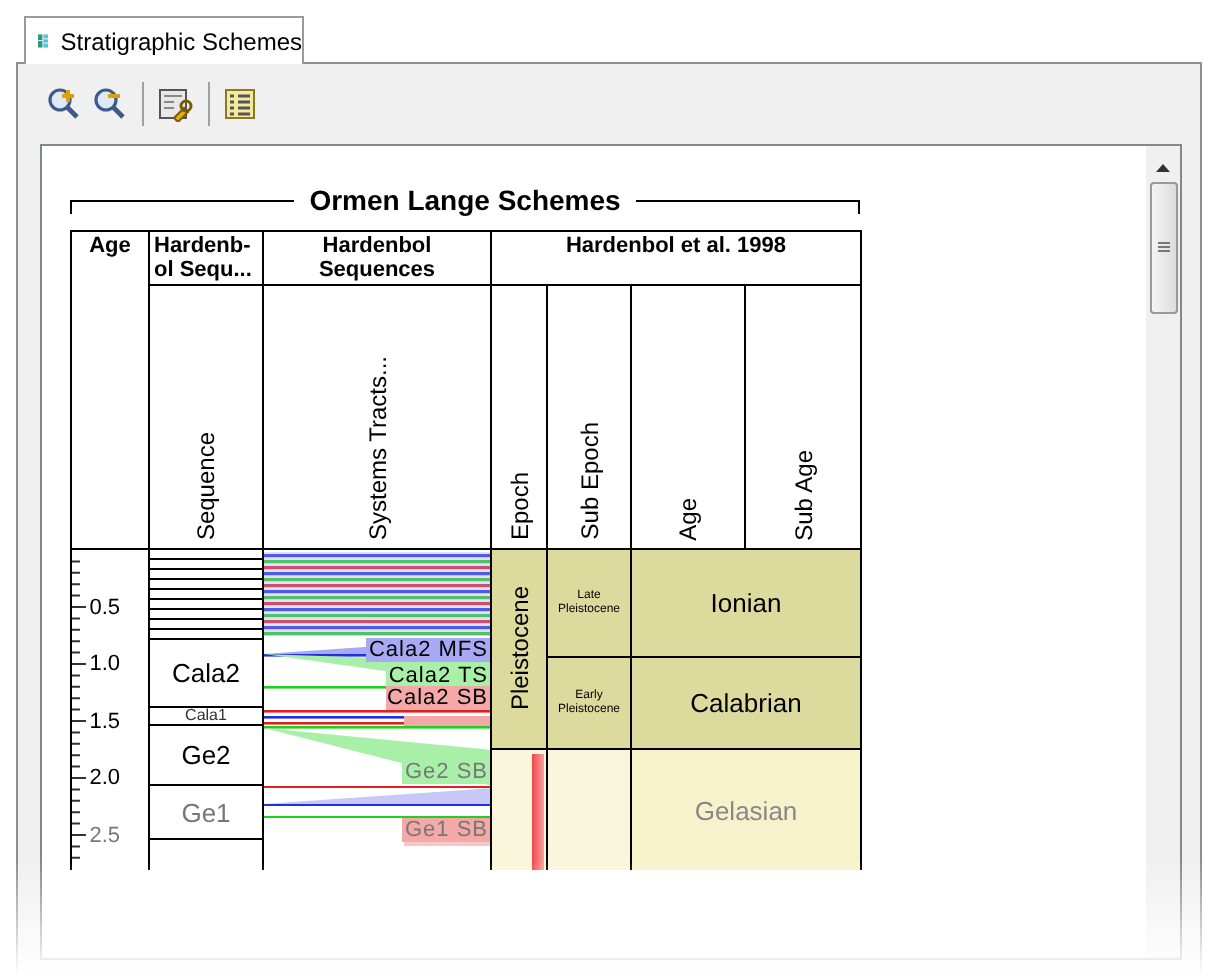  I want to click on chart-title: Ormen Lange Schemes, so click(465, 200).